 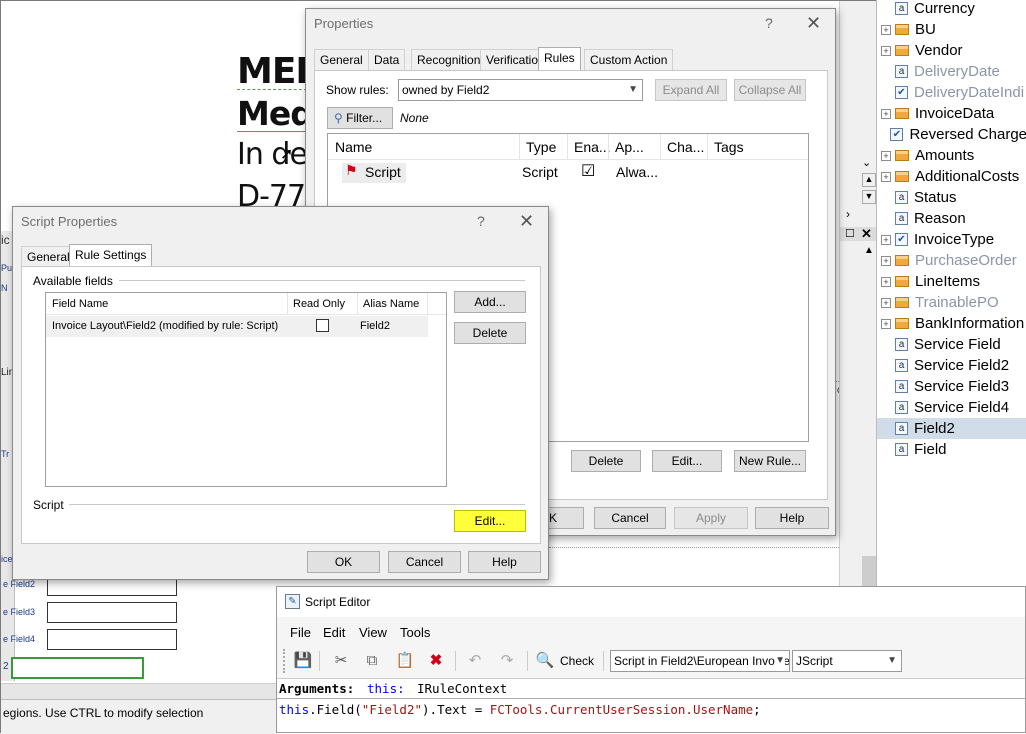 I want to click on tree-item: + BU, so click(x=951, y=29).